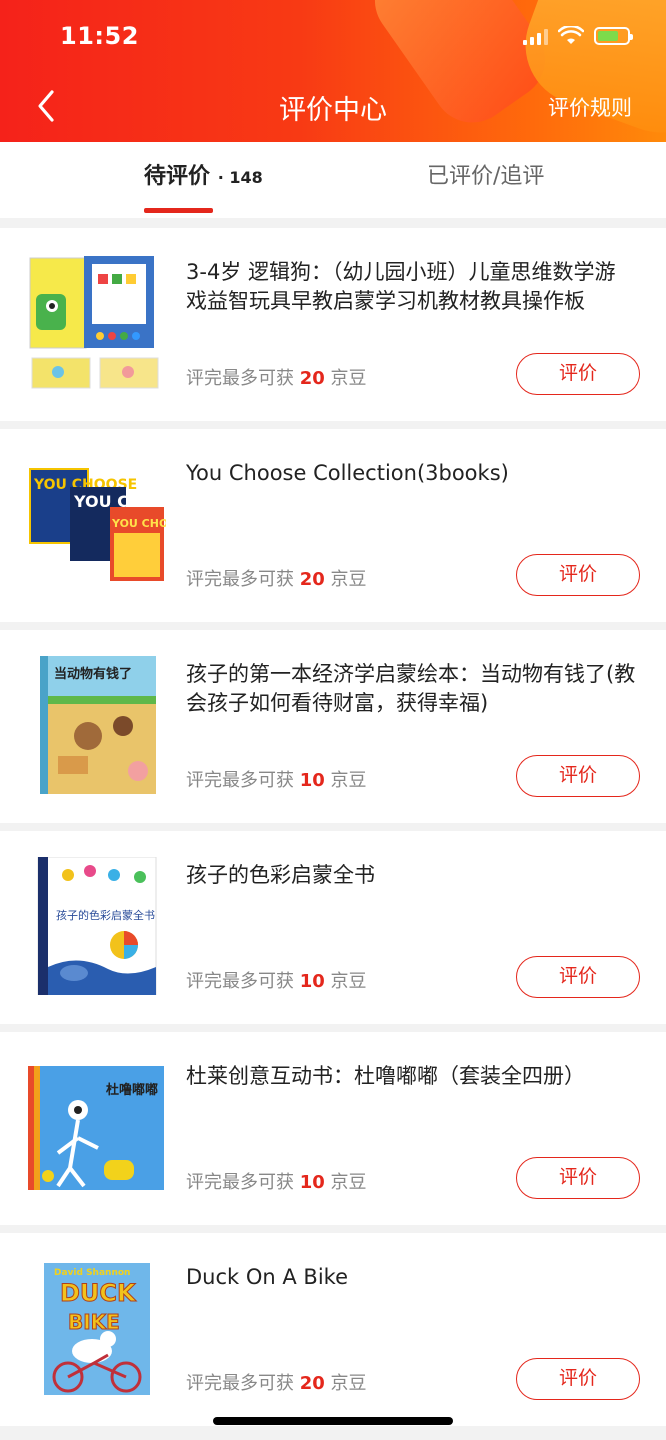 The width and height of the screenshot is (666, 1440). Describe the element at coordinates (411, 1076) in the screenshot. I see `product-name: 杜莱创意互动书：杜噜嘟嘟（套装全四册）` at that location.